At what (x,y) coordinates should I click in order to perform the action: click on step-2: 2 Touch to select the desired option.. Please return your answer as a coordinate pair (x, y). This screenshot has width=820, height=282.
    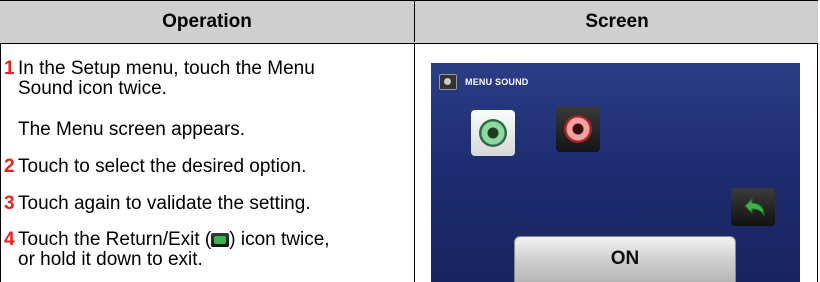
    Looking at the image, I should click on (203, 166).